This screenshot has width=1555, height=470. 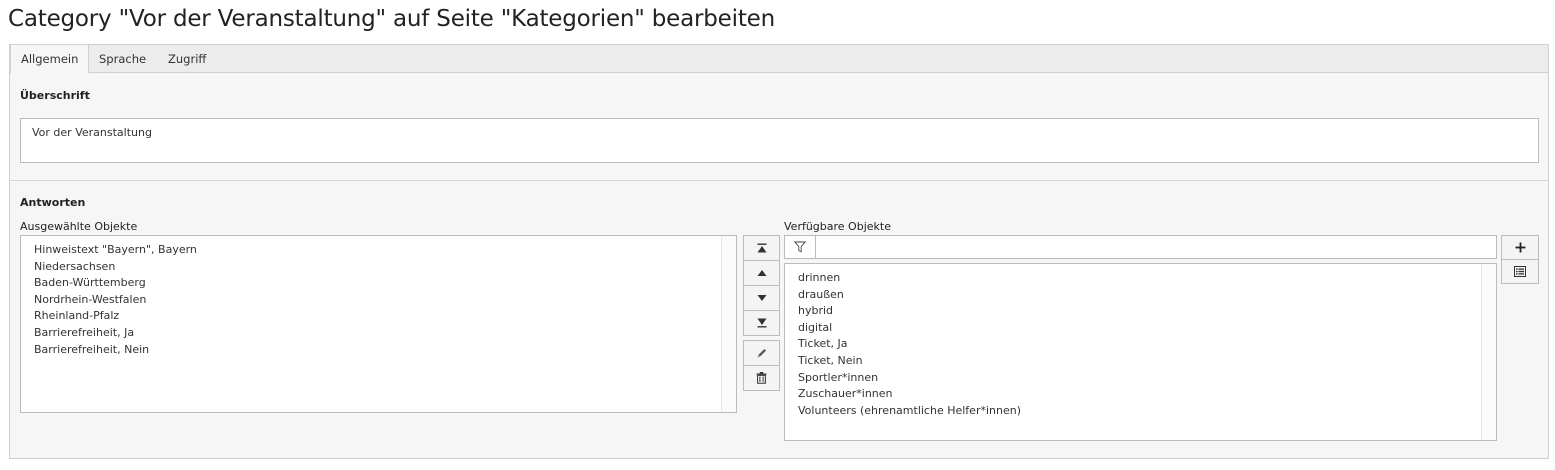 I want to click on filter-icon, so click(x=800, y=247).